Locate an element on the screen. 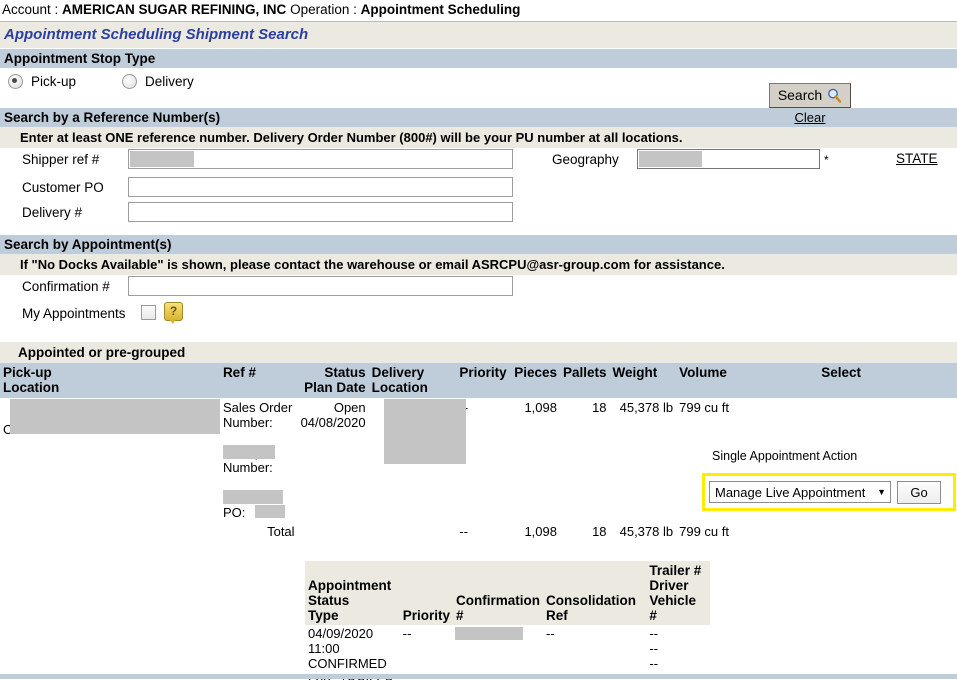 The image size is (957, 680). total-volume: 799 cu ft is located at coordinates (747, 531).